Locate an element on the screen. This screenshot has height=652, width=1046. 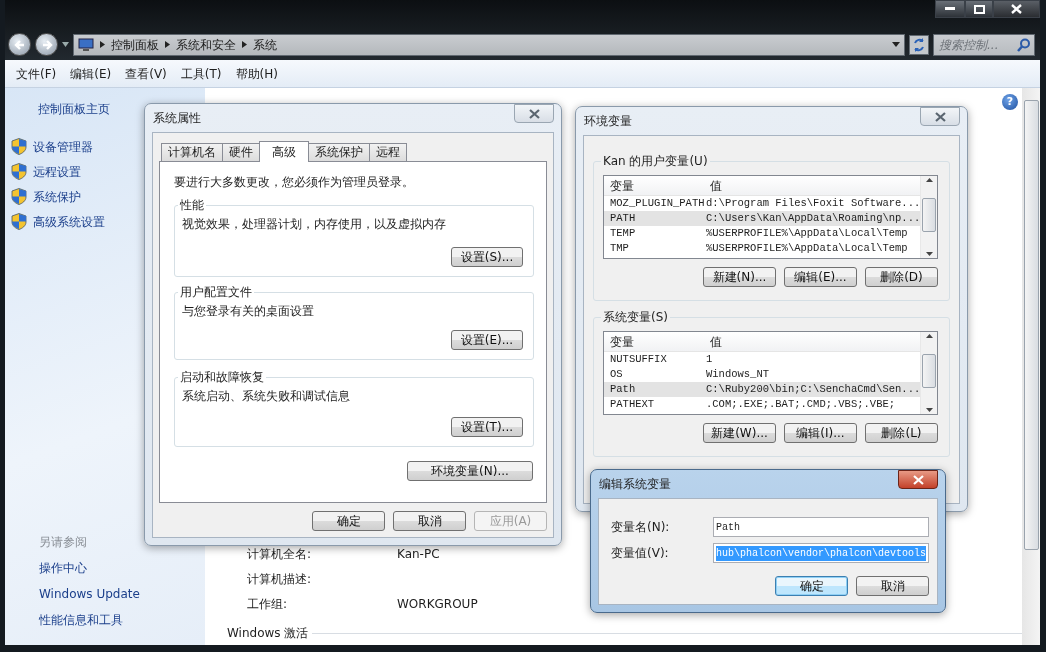
list-row: TEMP %USERPROFILE%\AppData\Local\Temp is located at coordinates (762, 233).